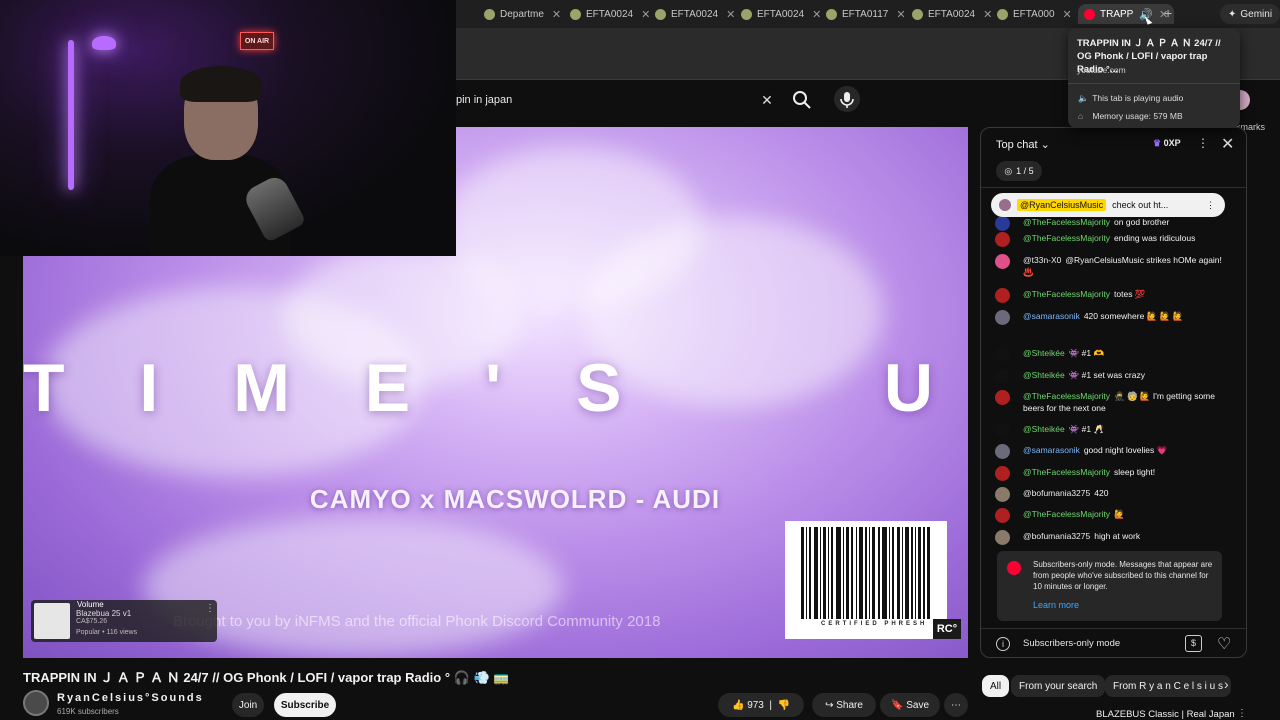 The width and height of the screenshot is (1280, 720). What do you see at coordinates (866, 14) in the screenshot?
I see `browser-tab: EFTA0117 ✕` at bounding box center [866, 14].